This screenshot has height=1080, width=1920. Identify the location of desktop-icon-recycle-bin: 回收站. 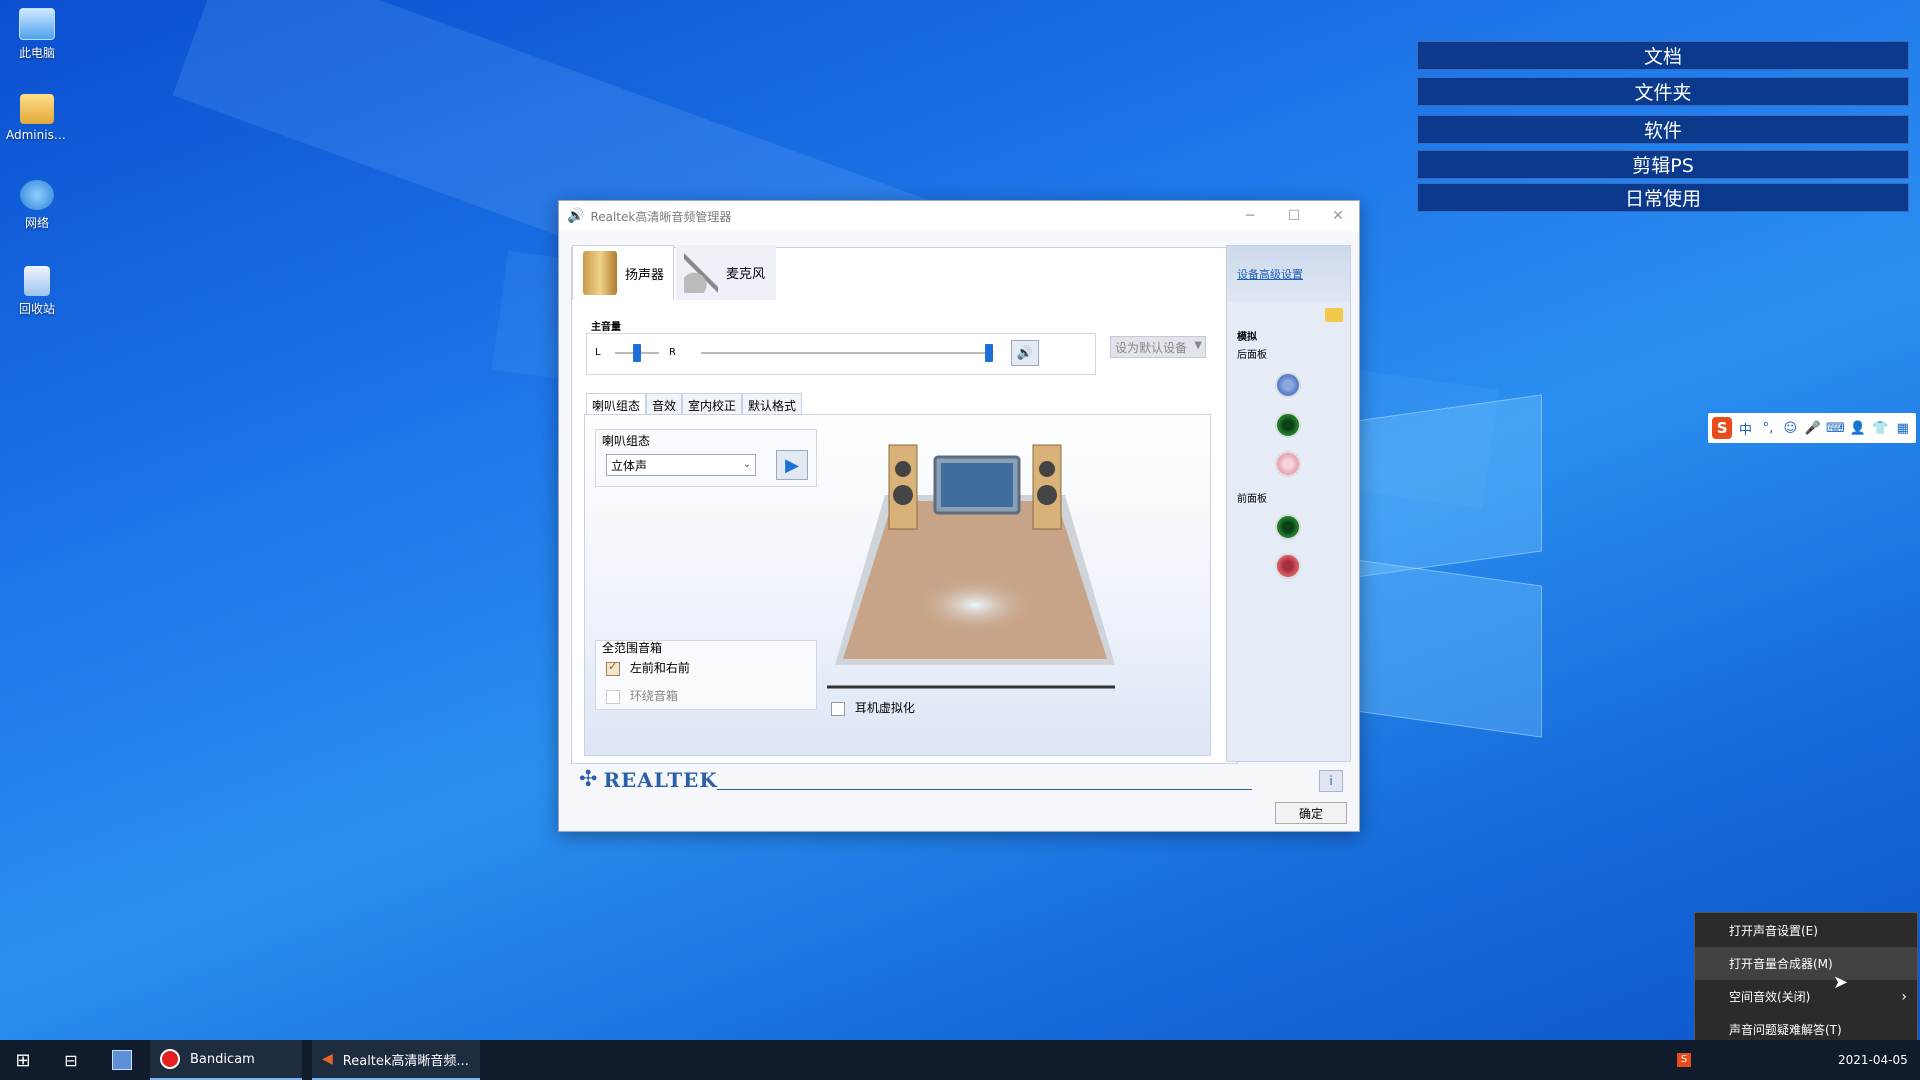
(37, 291).